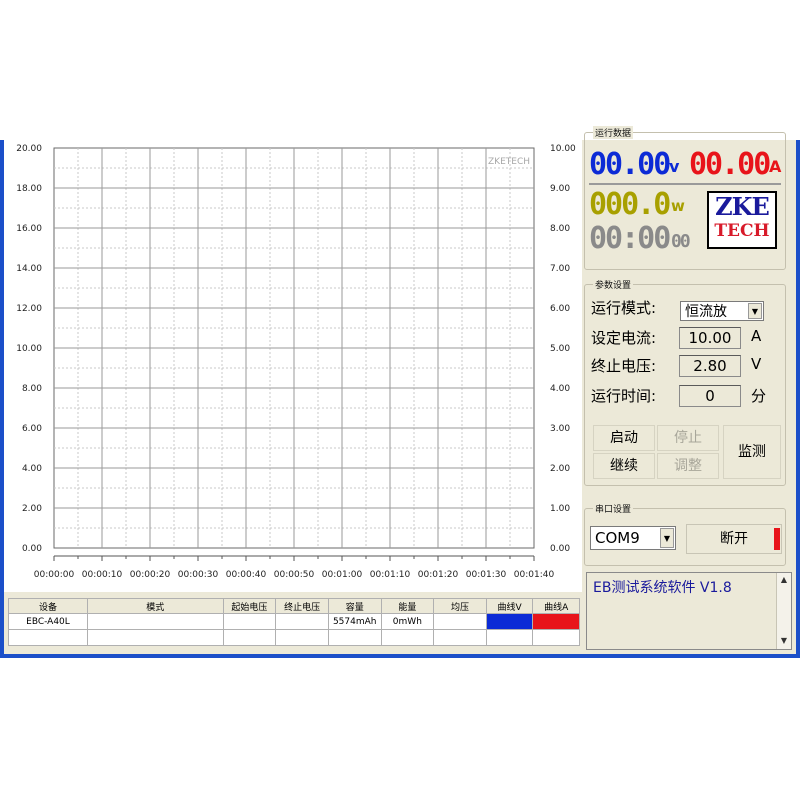 This screenshot has height=800, width=800. What do you see at coordinates (710, 338) in the screenshot?
I see `current-setpoint-field: 10.00` at bounding box center [710, 338].